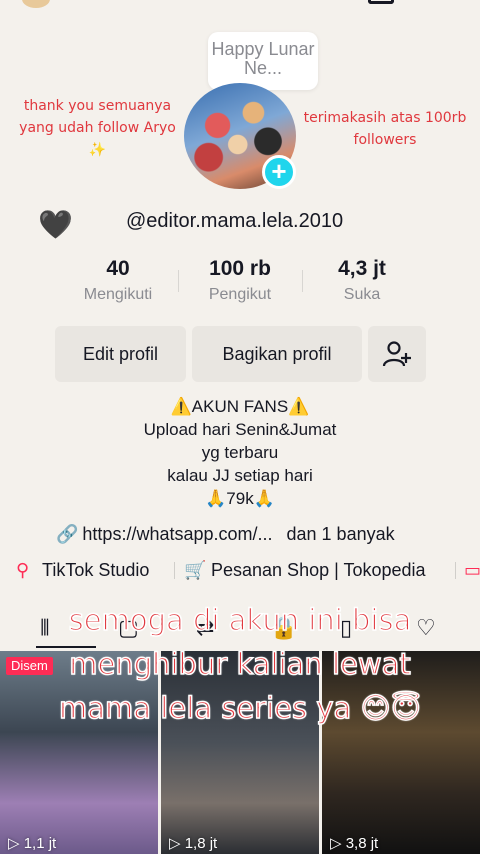 This screenshot has height=854, width=480. I want to click on view-count: ▷ 3,8 jt, so click(354, 843).